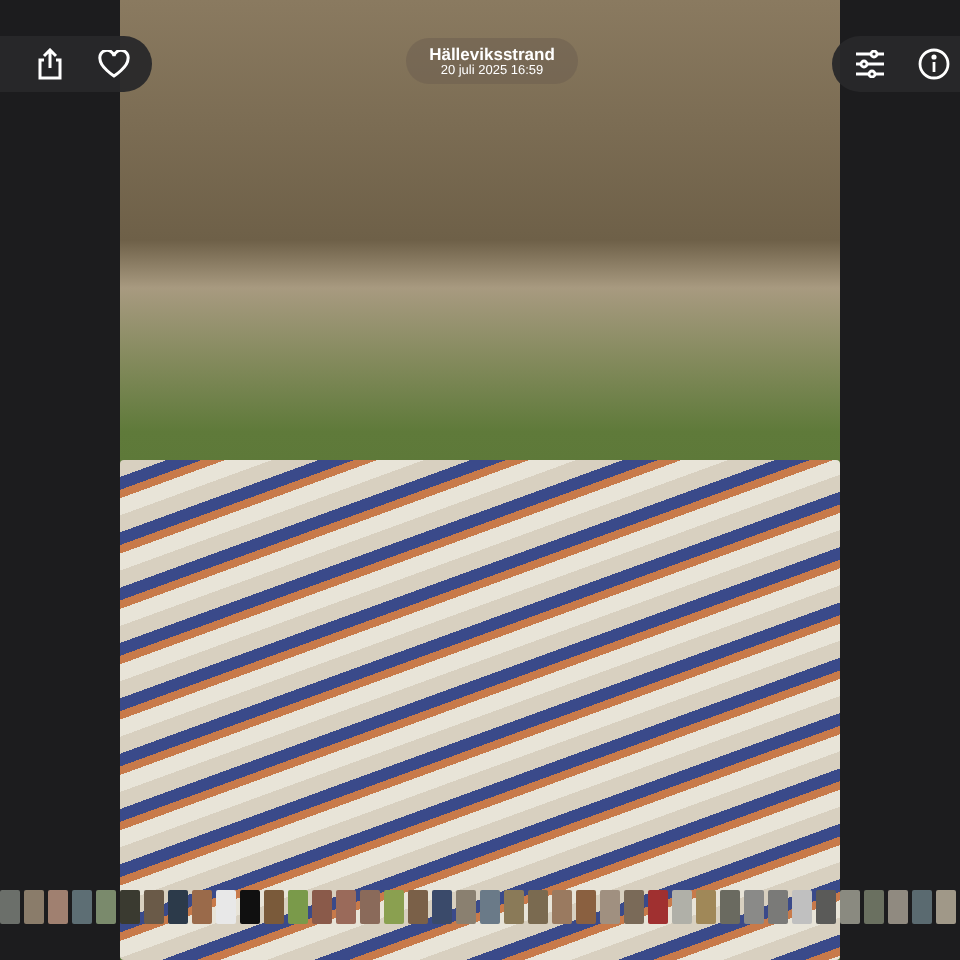 The image size is (960, 960). What do you see at coordinates (492, 54) in the screenshot?
I see `location-title: Hälleviksstrand` at bounding box center [492, 54].